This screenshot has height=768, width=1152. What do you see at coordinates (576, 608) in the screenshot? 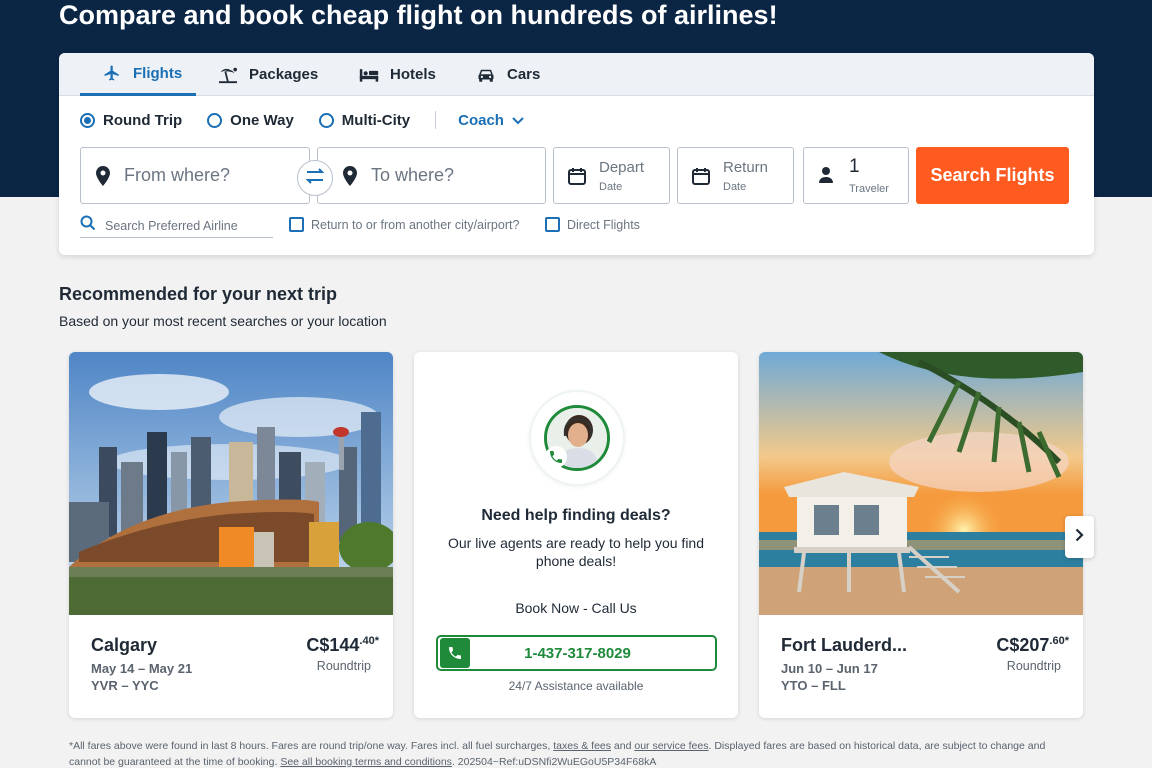
I see `book-now-text: Book Now - Call Us` at bounding box center [576, 608].